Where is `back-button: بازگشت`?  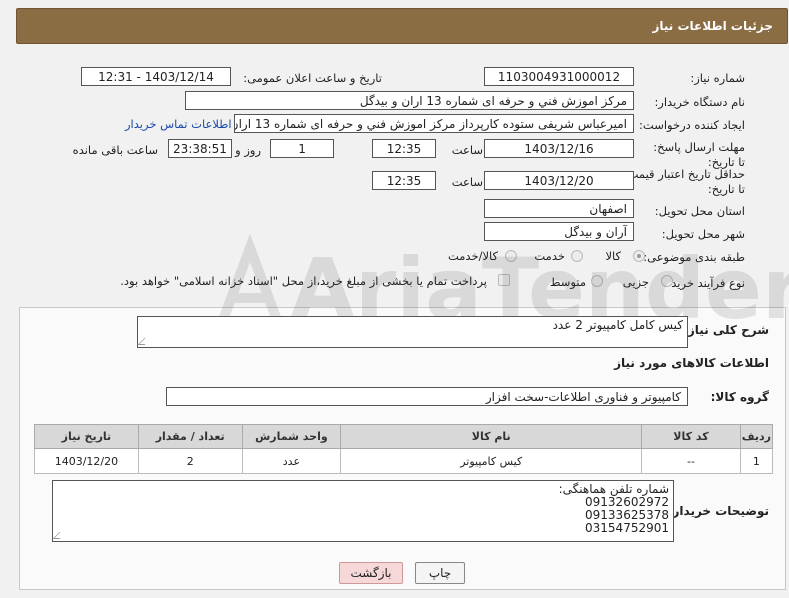
back-button: بازگشت is located at coordinates (371, 573).